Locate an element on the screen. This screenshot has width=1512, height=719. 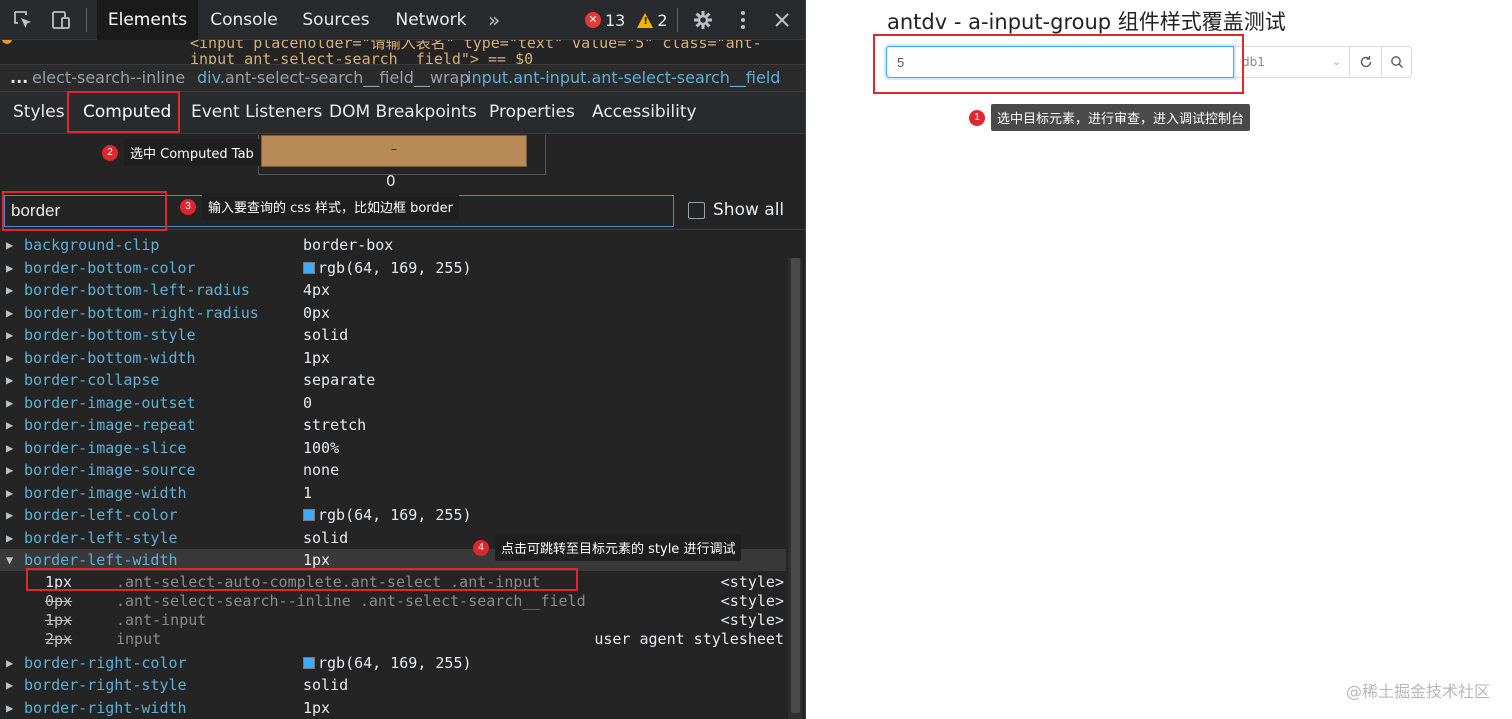
tab-accessibility: Accessibility is located at coordinates (644, 113).